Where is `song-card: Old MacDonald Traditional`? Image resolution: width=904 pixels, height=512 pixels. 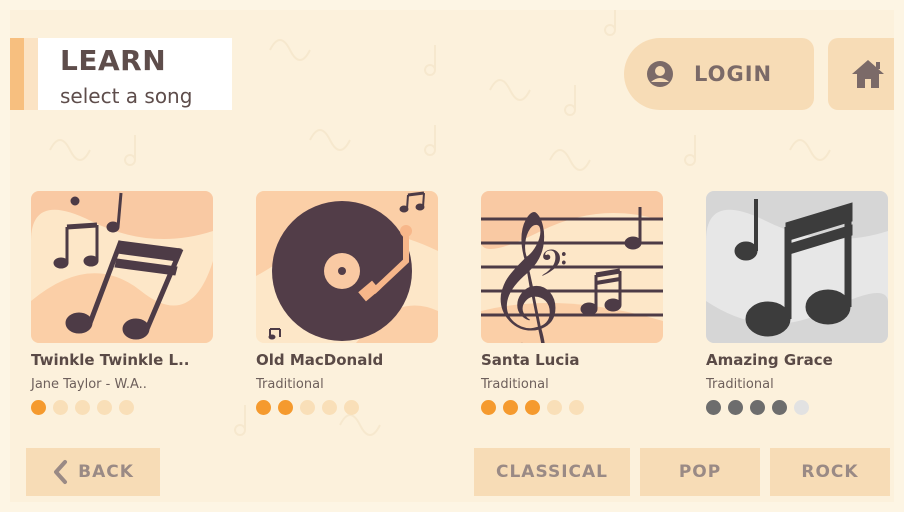
song-card: Old MacDonald Traditional is located at coordinates (347, 303).